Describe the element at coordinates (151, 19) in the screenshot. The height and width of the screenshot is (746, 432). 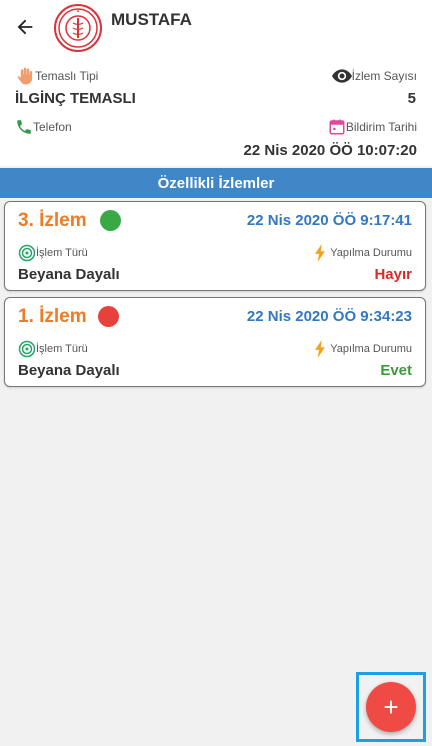
I see `page-title: MUSTAFA` at that location.